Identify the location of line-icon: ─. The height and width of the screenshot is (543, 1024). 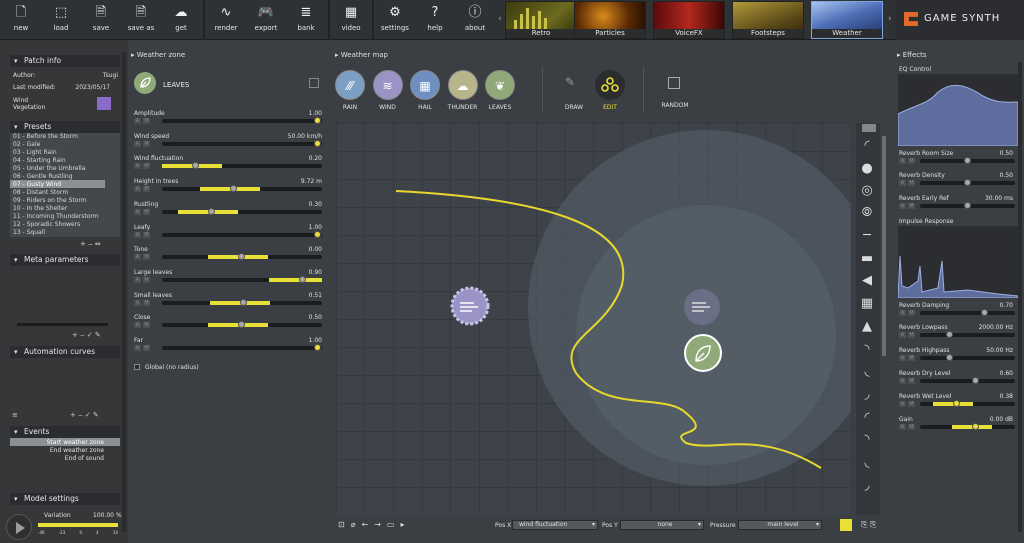
(867, 236).